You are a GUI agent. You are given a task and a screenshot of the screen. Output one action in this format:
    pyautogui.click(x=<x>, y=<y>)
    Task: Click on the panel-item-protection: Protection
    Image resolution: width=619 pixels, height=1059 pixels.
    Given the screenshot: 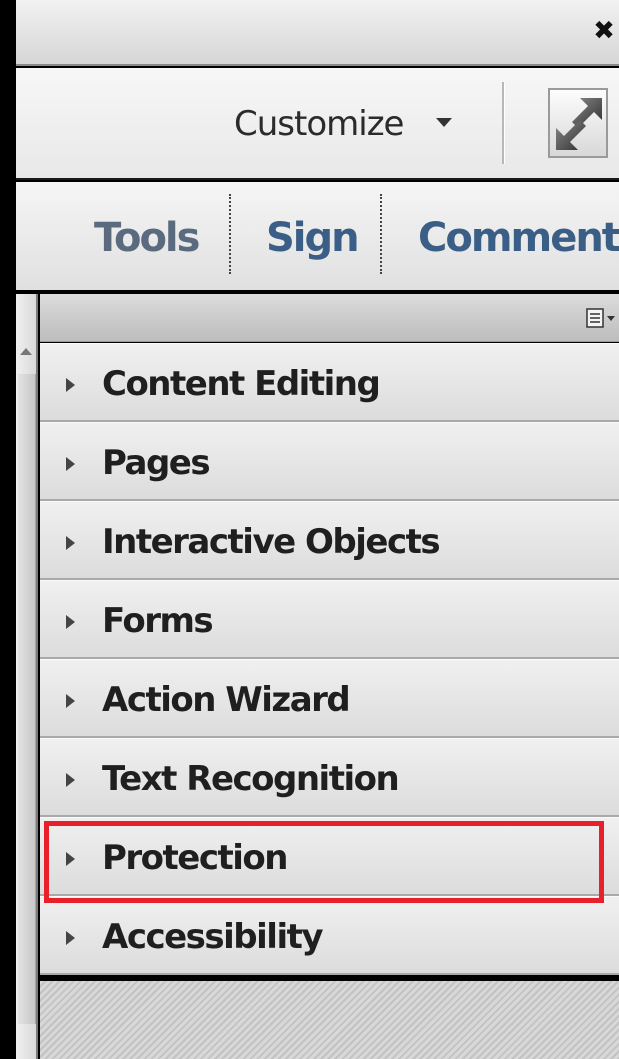 What is the action you would take?
    pyautogui.click(x=329, y=856)
    